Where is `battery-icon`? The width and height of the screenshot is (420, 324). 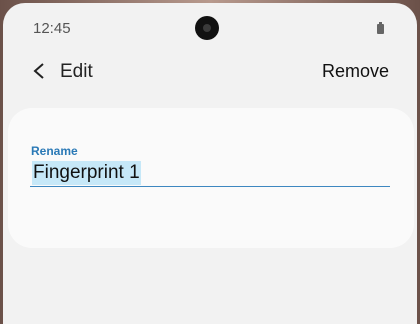
battery-icon is located at coordinates (380, 28).